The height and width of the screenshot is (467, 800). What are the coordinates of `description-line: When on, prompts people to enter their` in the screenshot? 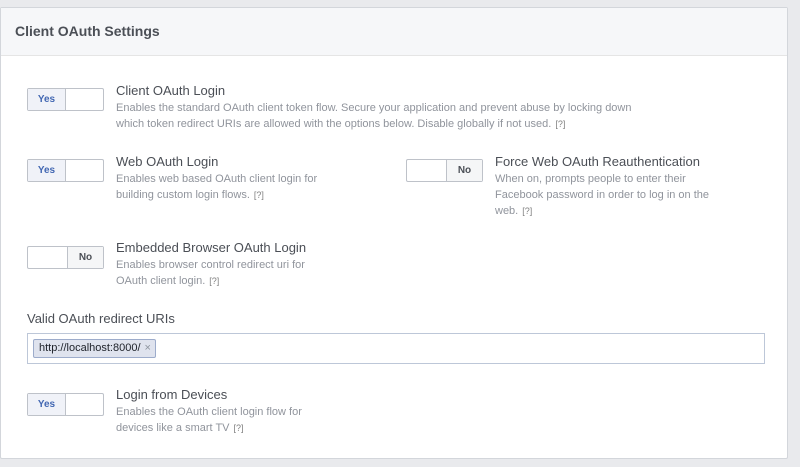 It's located at (590, 179).